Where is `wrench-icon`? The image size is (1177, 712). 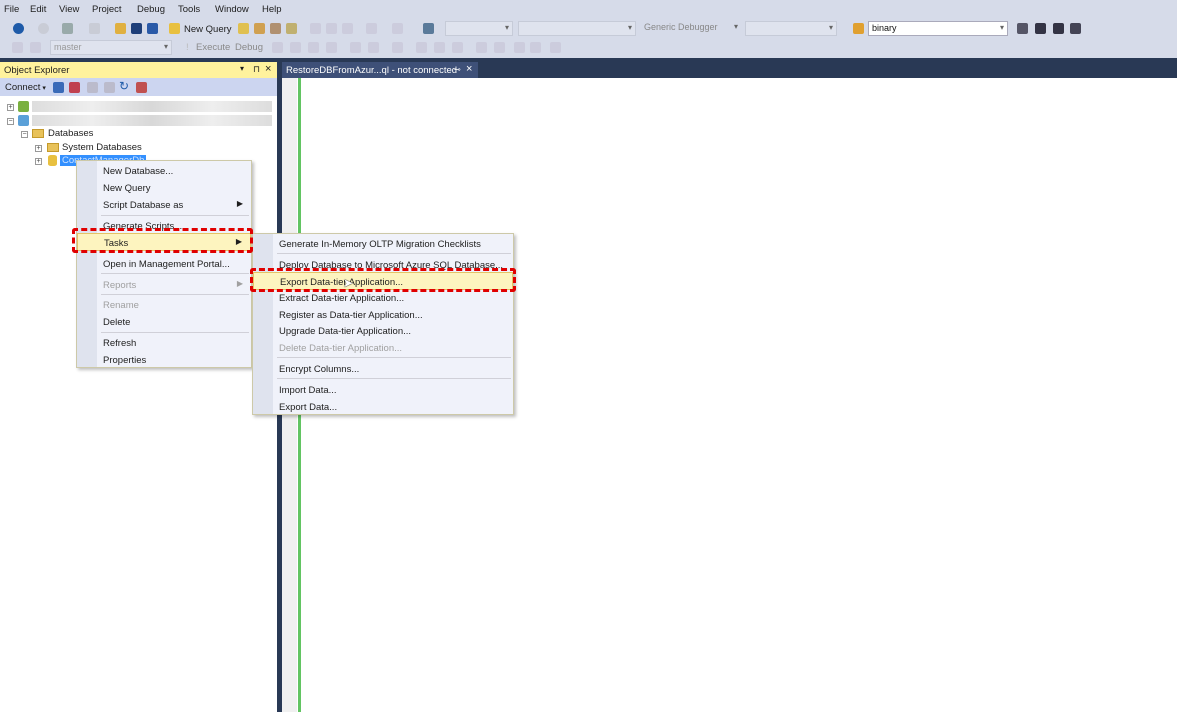 wrench-icon is located at coordinates (1040, 28).